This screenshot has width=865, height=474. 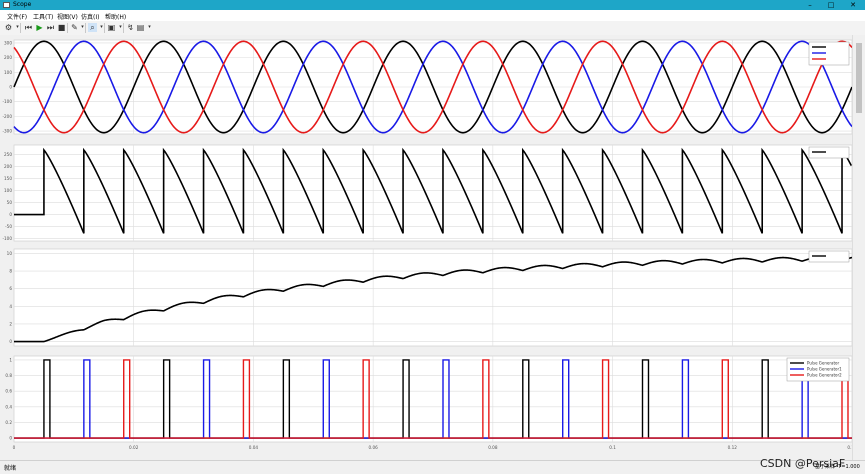 What do you see at coordinates (130, 27) in the screenshot?
I see `triggers-icon: ↯` at bounding box center [130, 27].